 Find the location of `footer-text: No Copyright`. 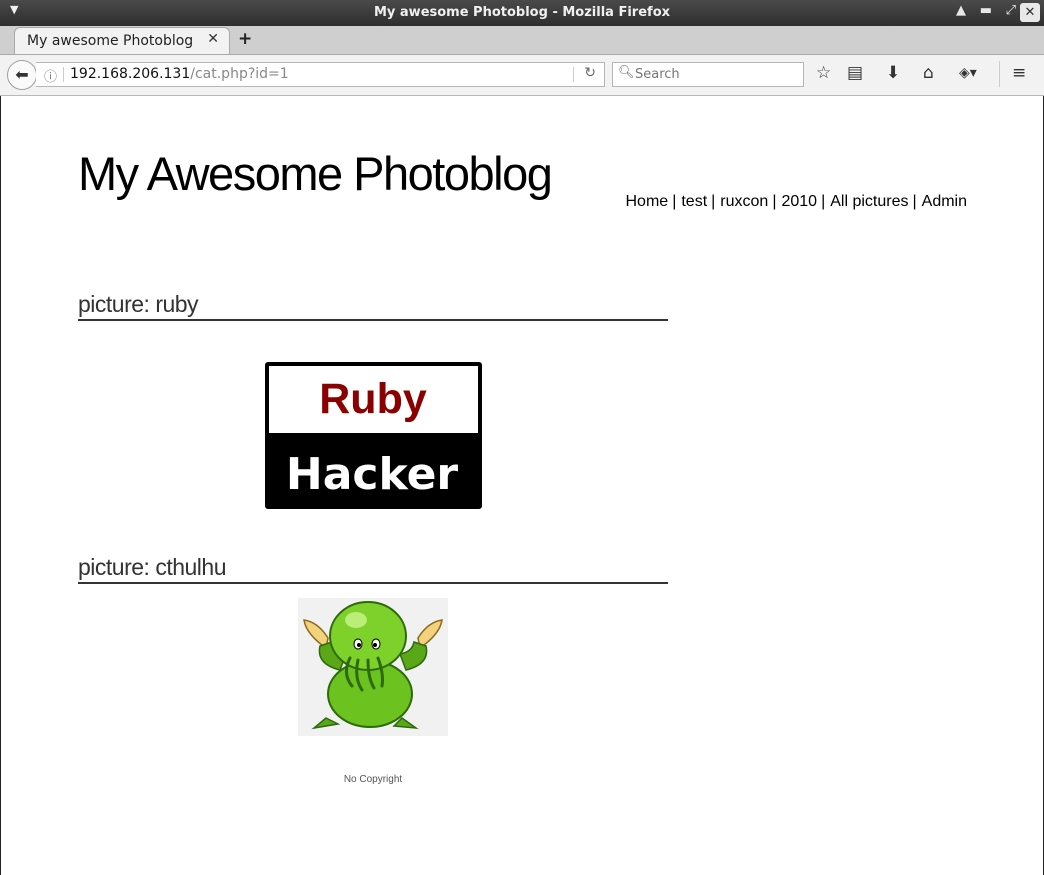

footer-text: No Copyright is located at coordinates (373, 779).